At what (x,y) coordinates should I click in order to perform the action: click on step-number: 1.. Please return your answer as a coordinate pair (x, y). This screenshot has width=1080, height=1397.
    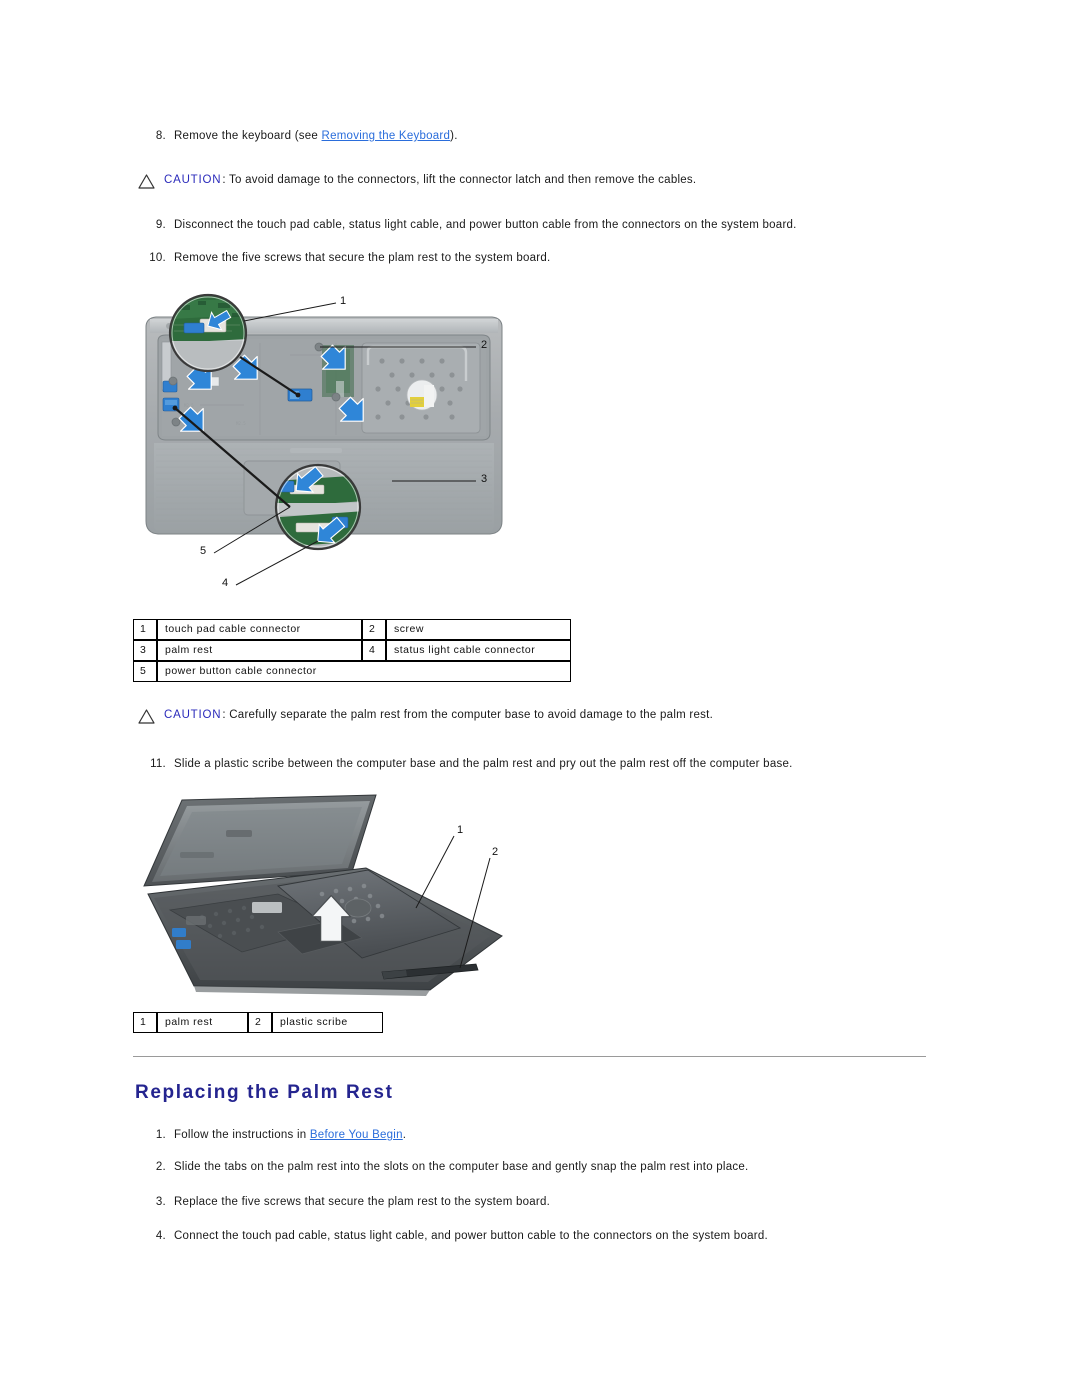
    Looking at the image, I should click on (160, 1135).